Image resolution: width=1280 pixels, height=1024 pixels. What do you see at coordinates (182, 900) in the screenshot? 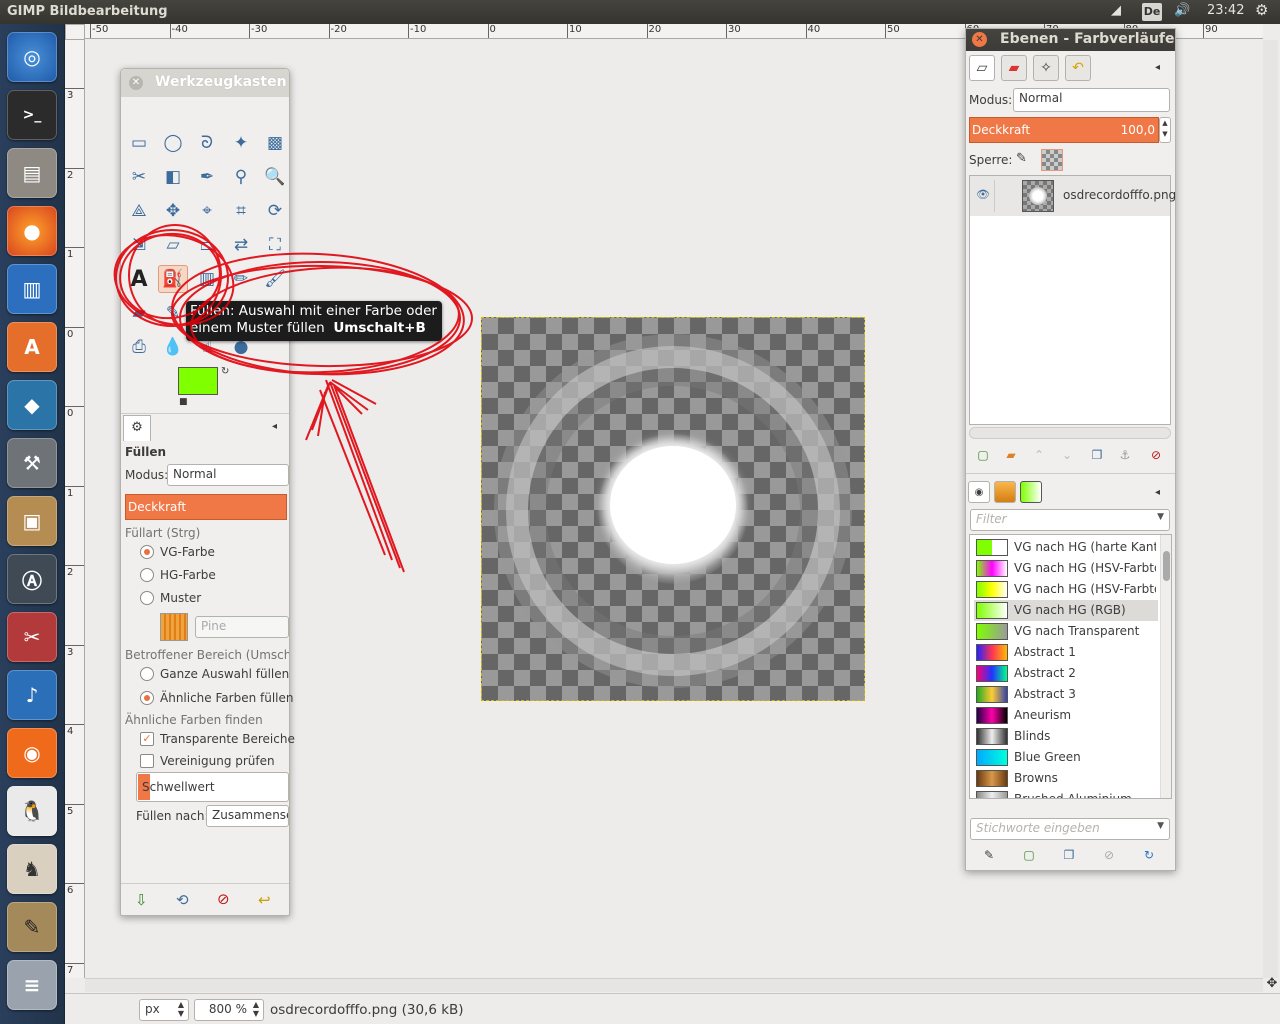
I see `restore-options-icon: ⟲` at bounding box center [182, 900].